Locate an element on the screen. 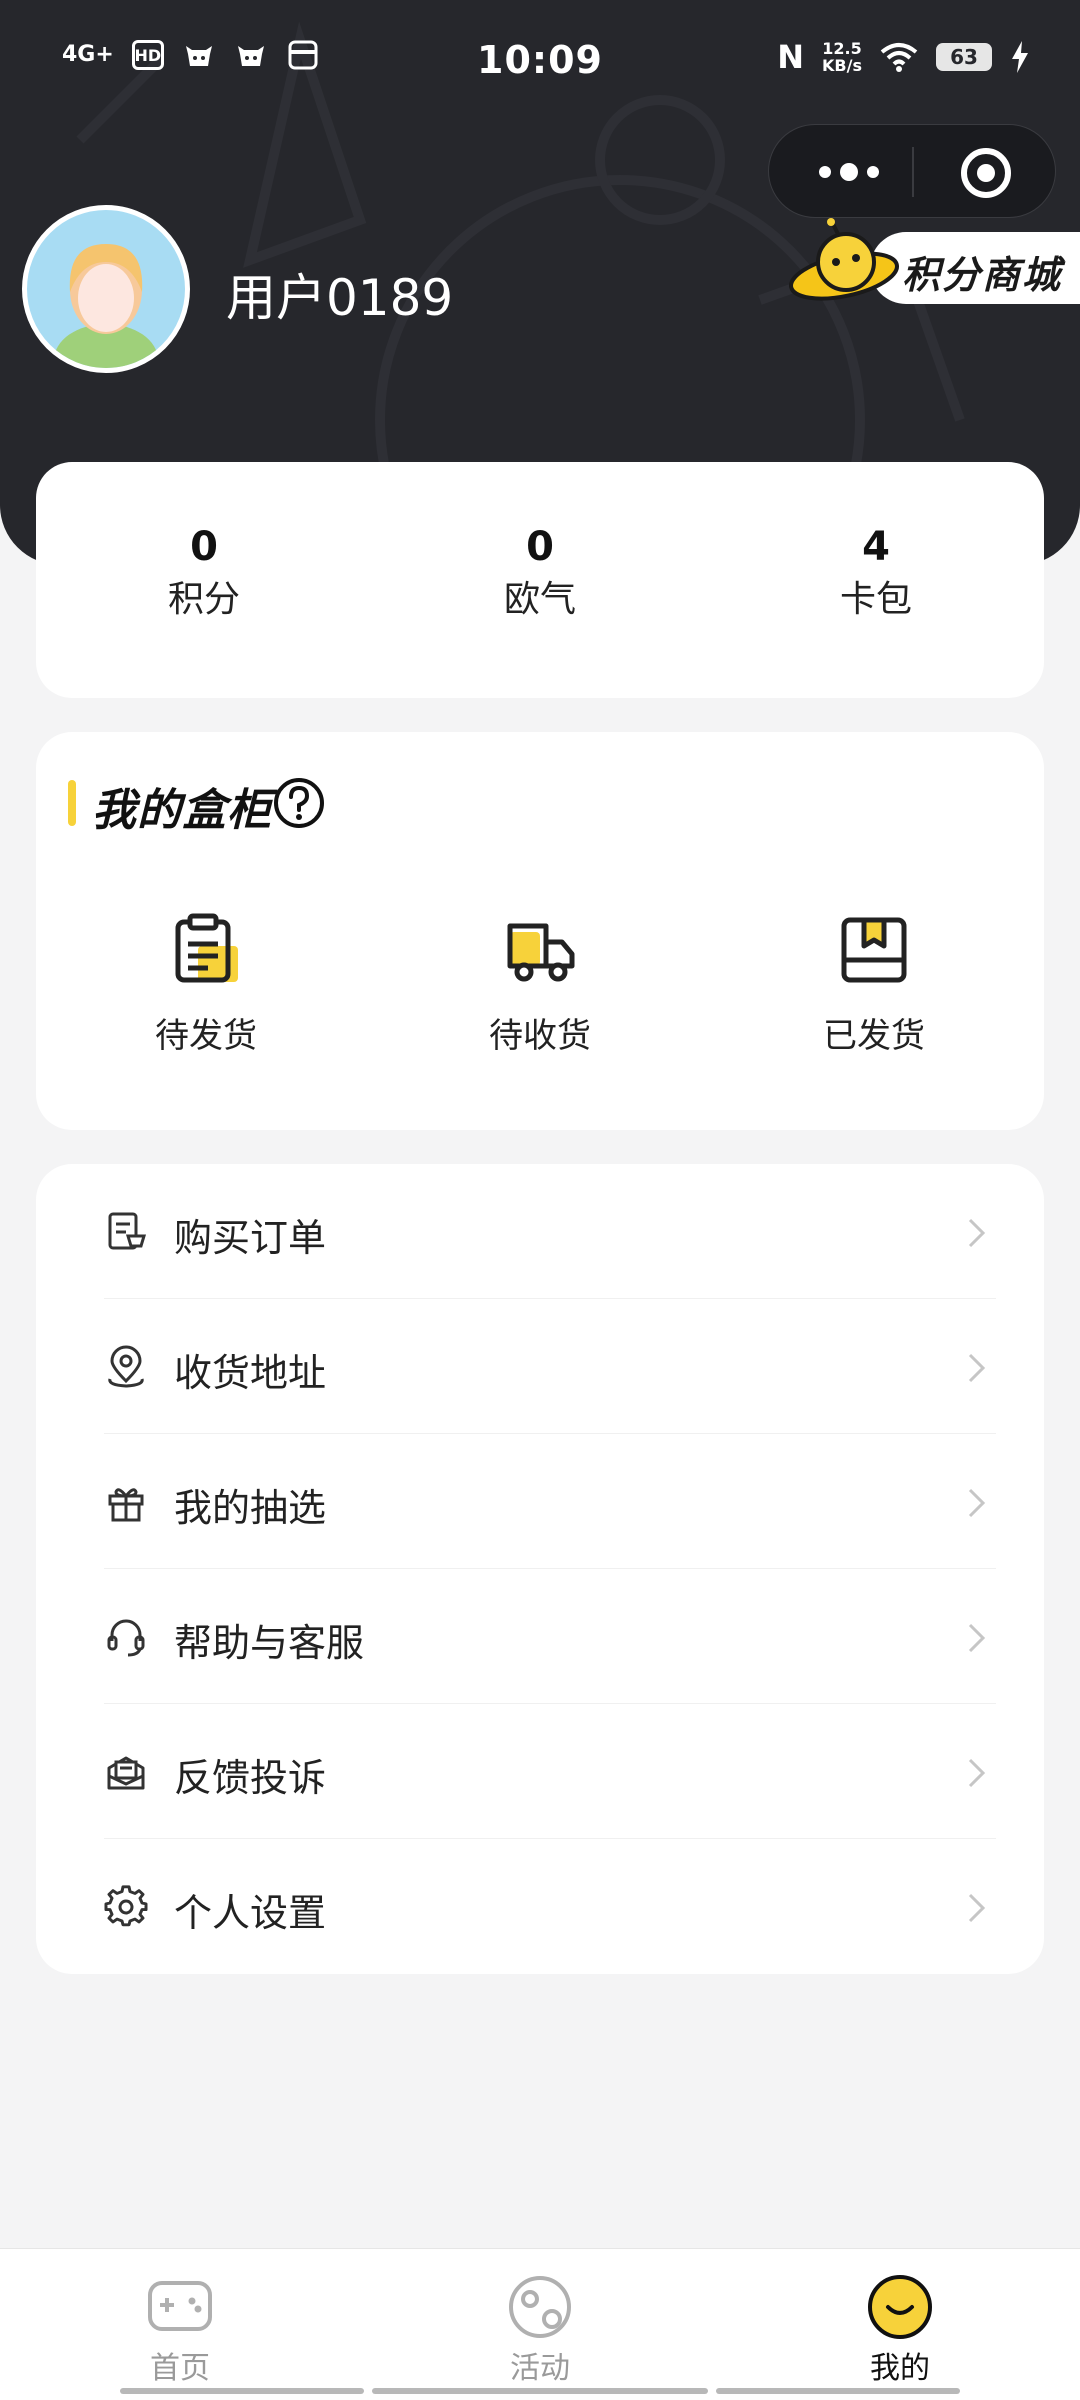  menu-item-label: 个人设置 is located at coordinates (250, 1913).